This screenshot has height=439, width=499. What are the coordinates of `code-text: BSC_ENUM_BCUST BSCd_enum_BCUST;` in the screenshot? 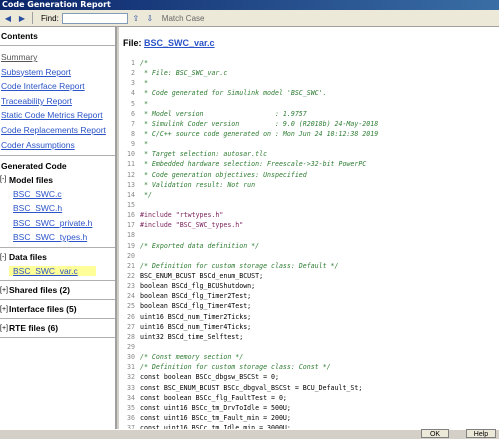 It's located at (202, 275).